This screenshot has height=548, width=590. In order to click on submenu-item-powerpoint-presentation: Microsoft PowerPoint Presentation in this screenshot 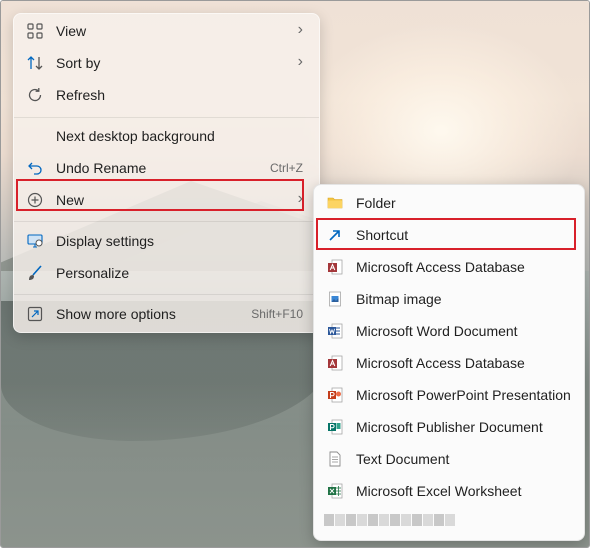, I will do `click(449, 395)`.